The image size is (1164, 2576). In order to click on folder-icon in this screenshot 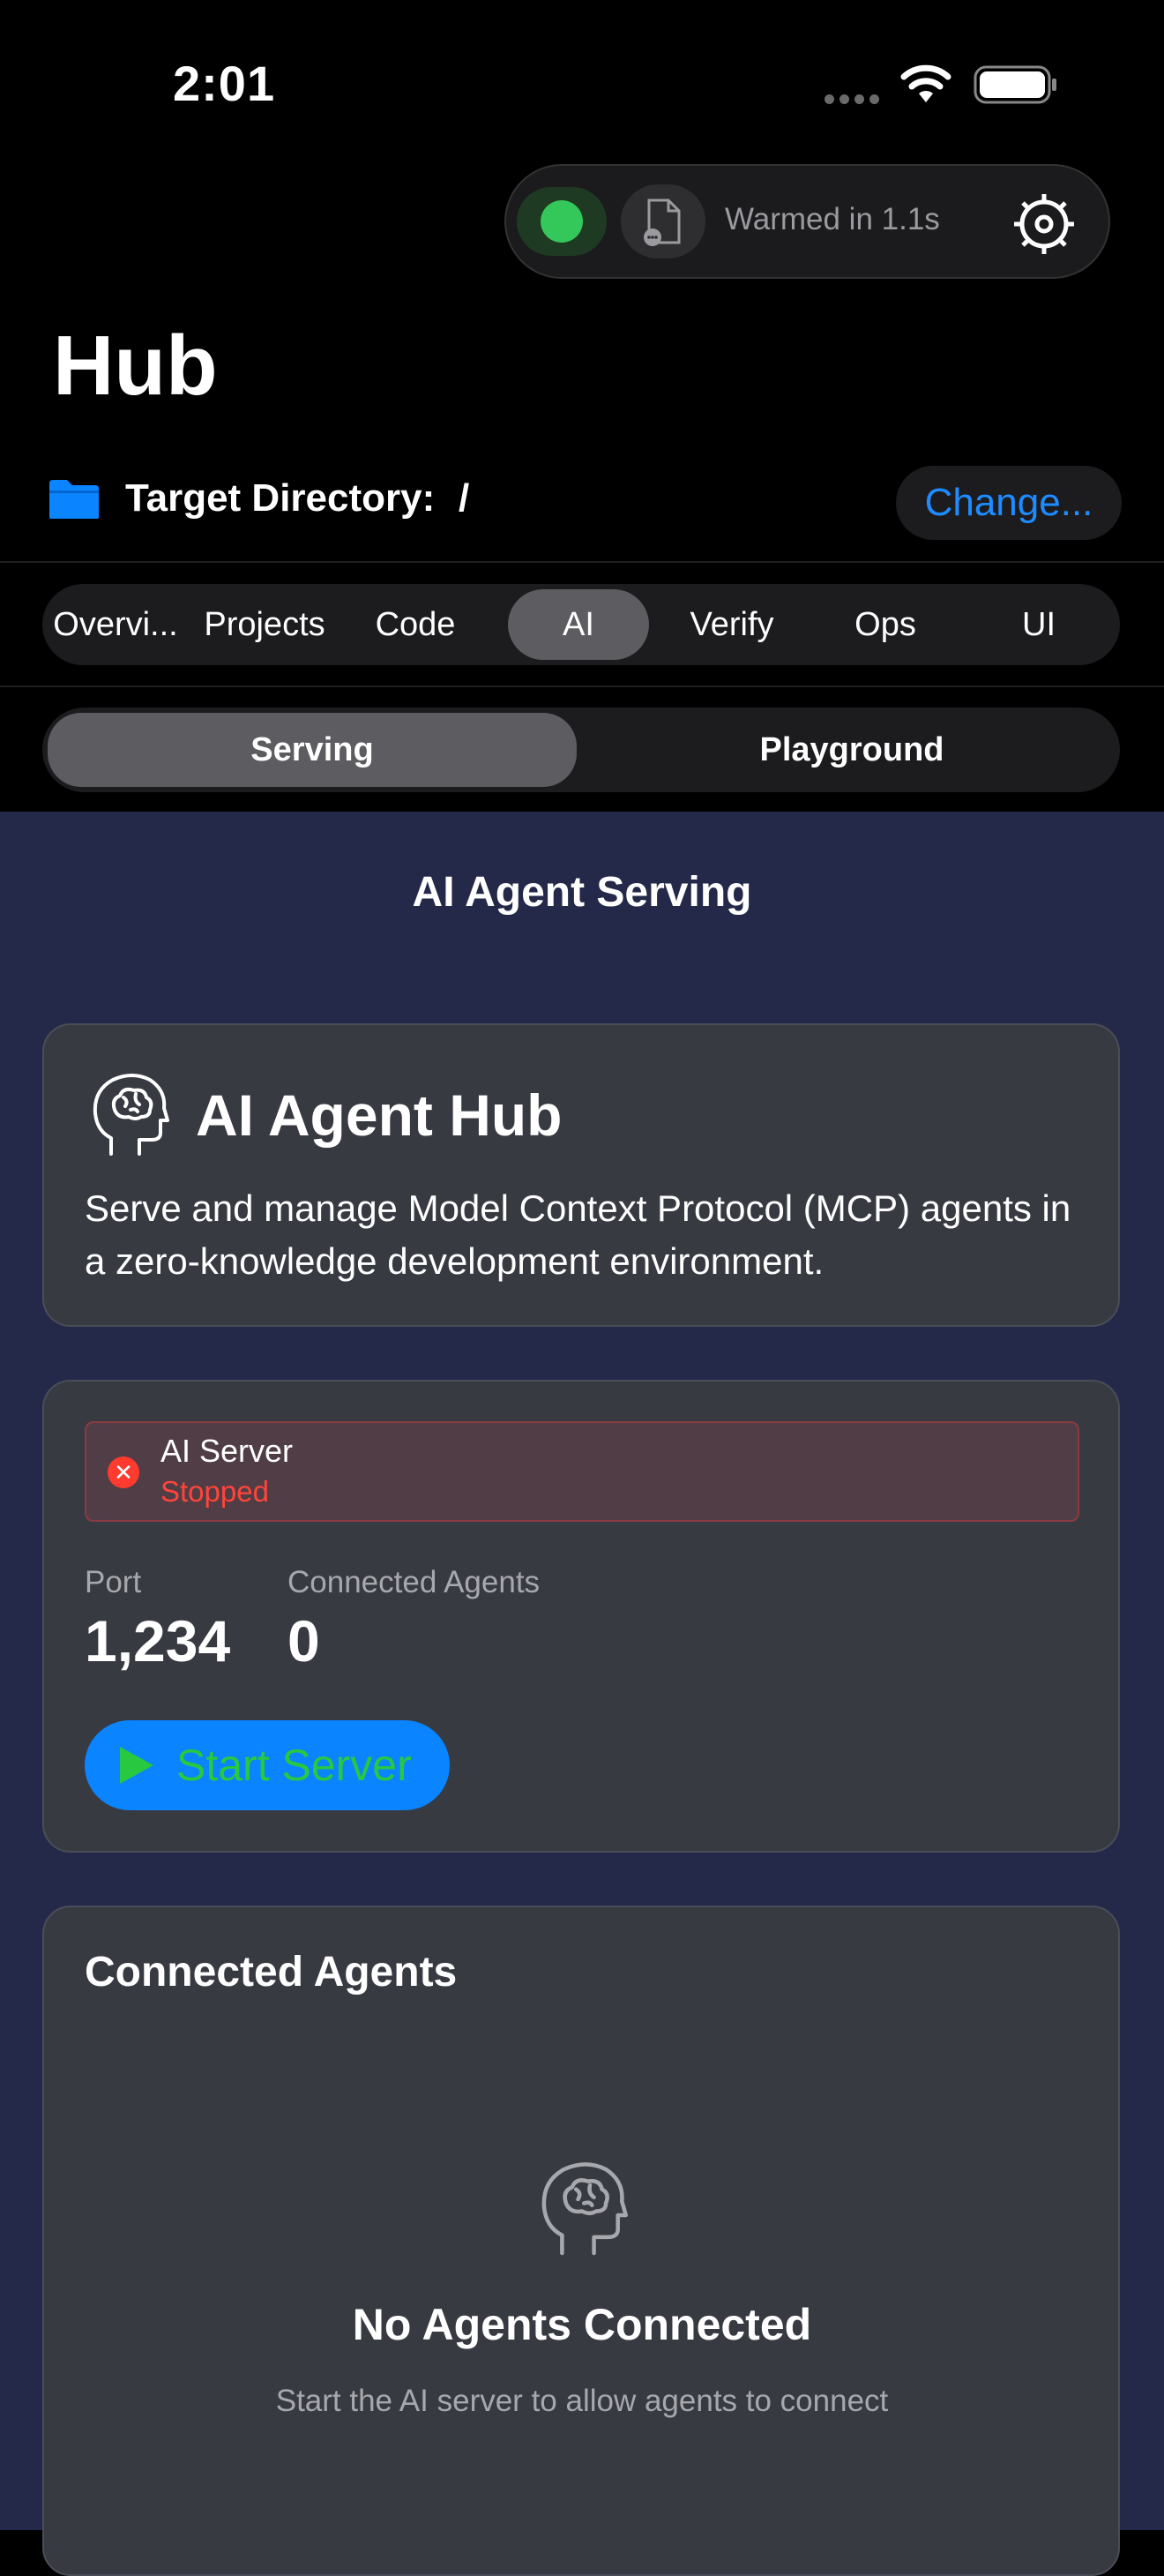, I will do `click(74, 500)`.